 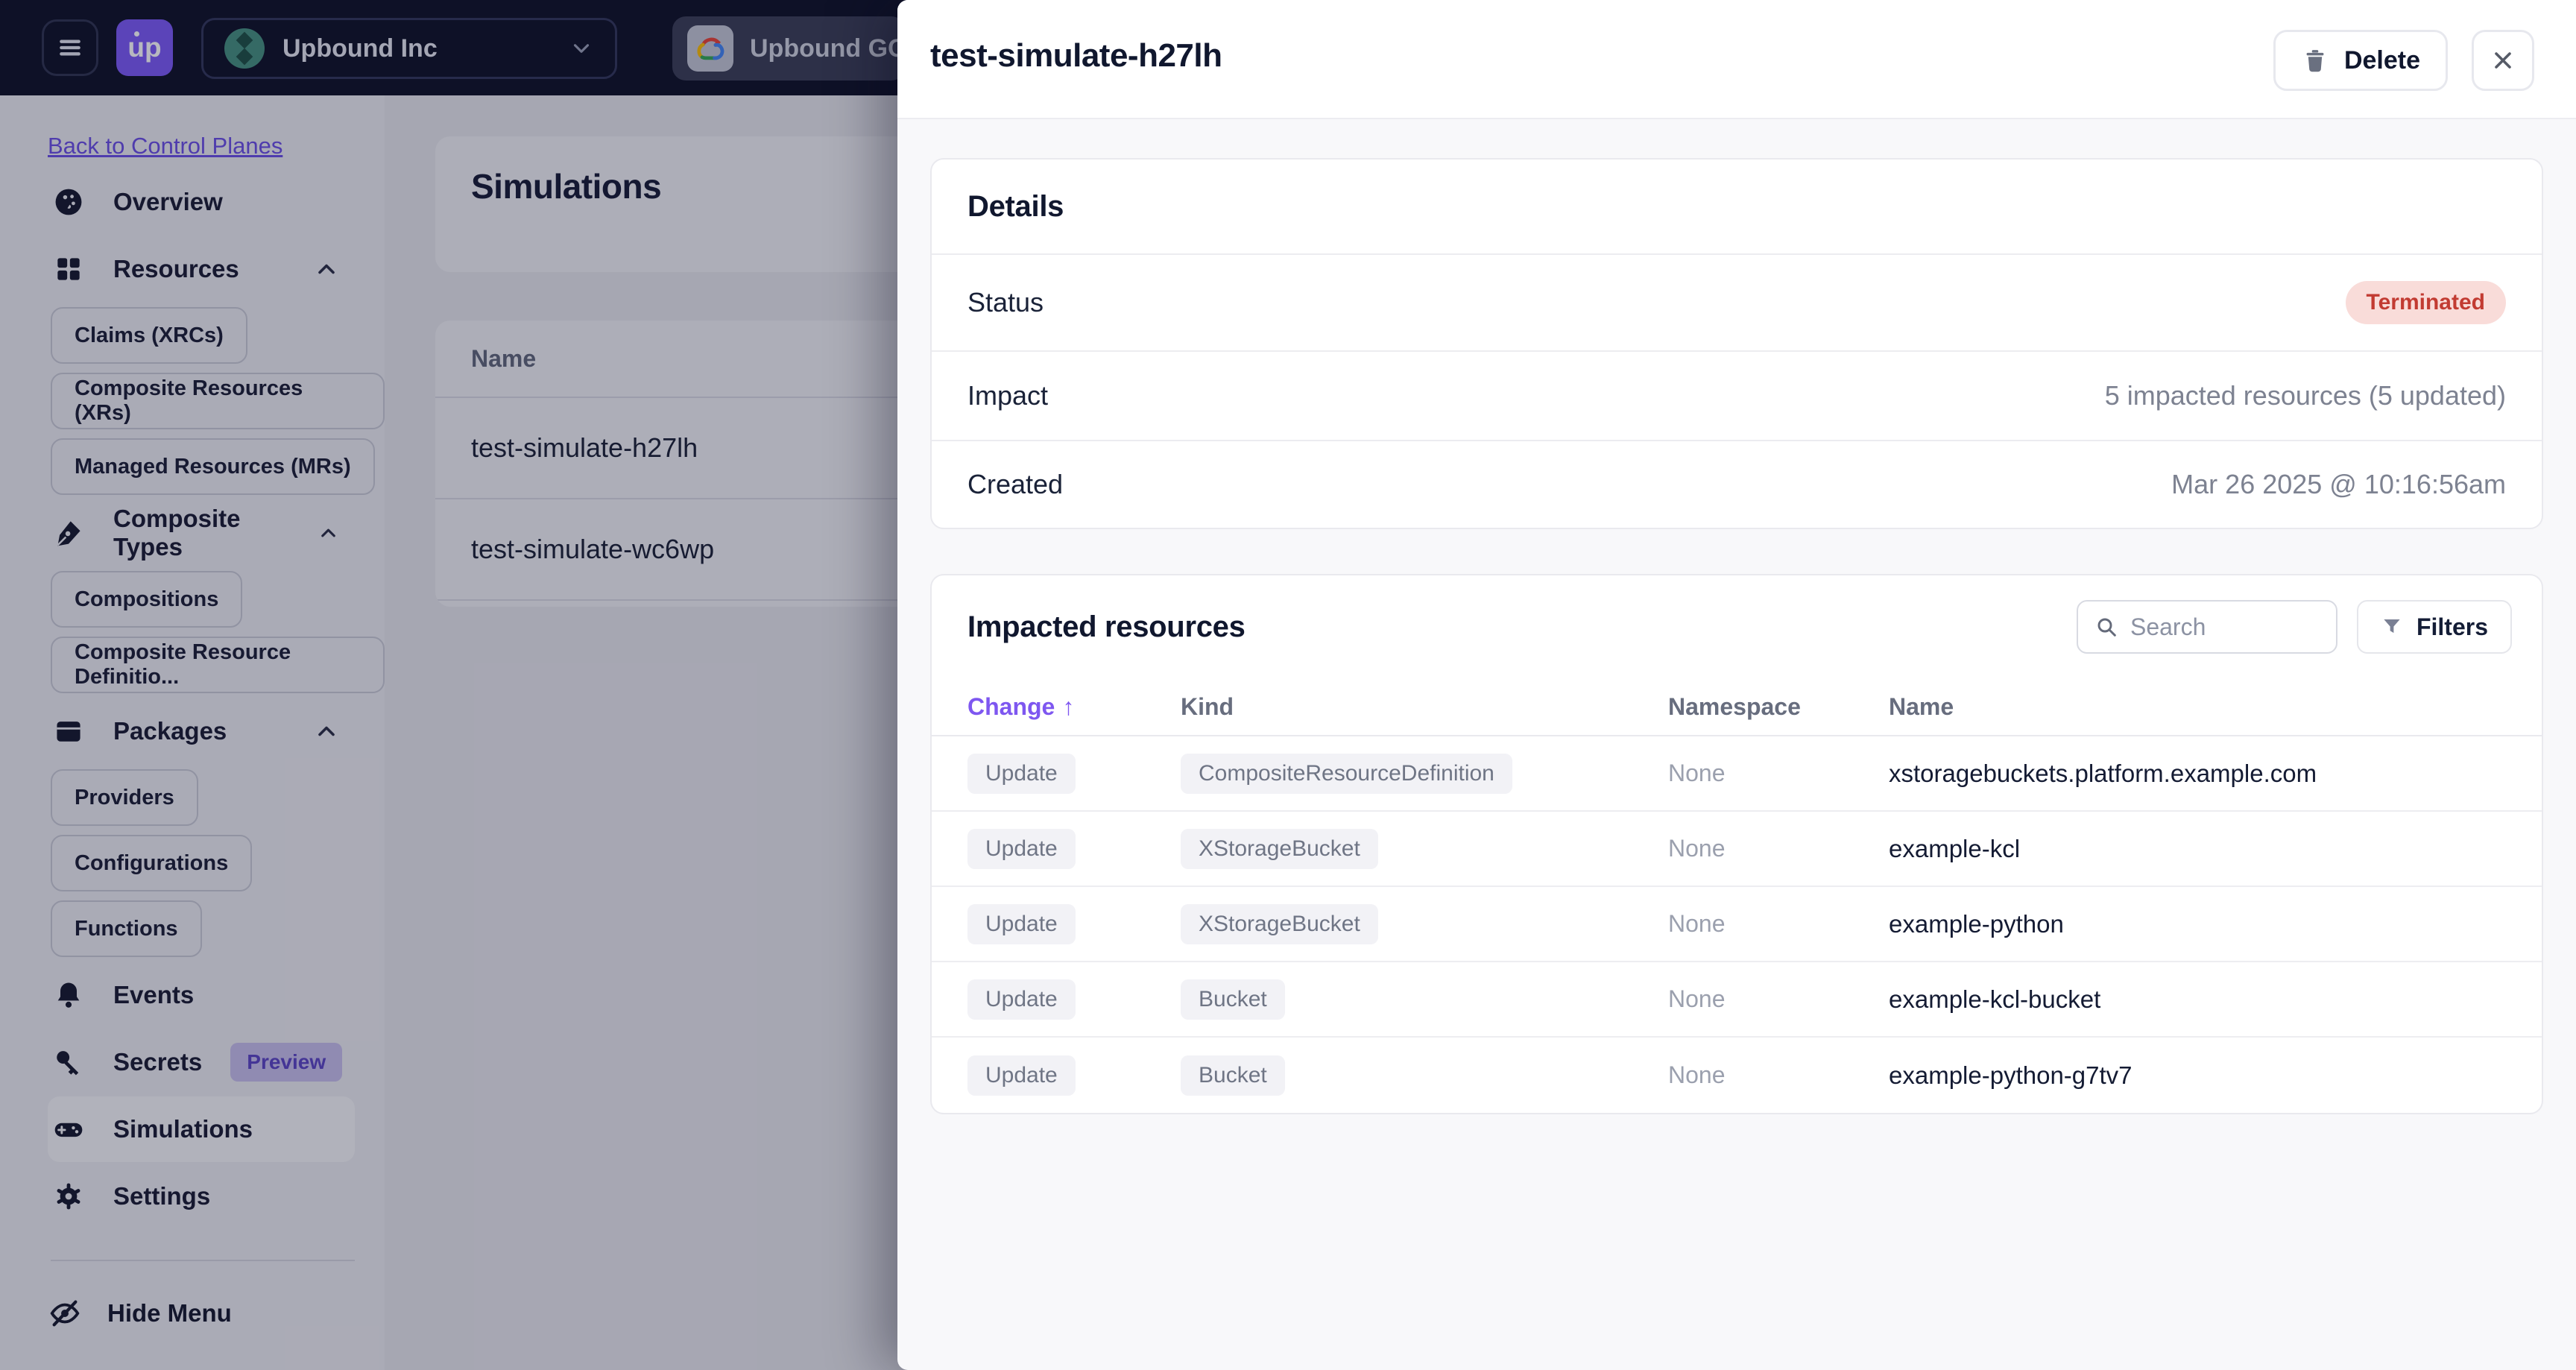 I want to click on impacted-row: Update Bucket None example-kcl-bucket, so click(x=1737, y=1000).